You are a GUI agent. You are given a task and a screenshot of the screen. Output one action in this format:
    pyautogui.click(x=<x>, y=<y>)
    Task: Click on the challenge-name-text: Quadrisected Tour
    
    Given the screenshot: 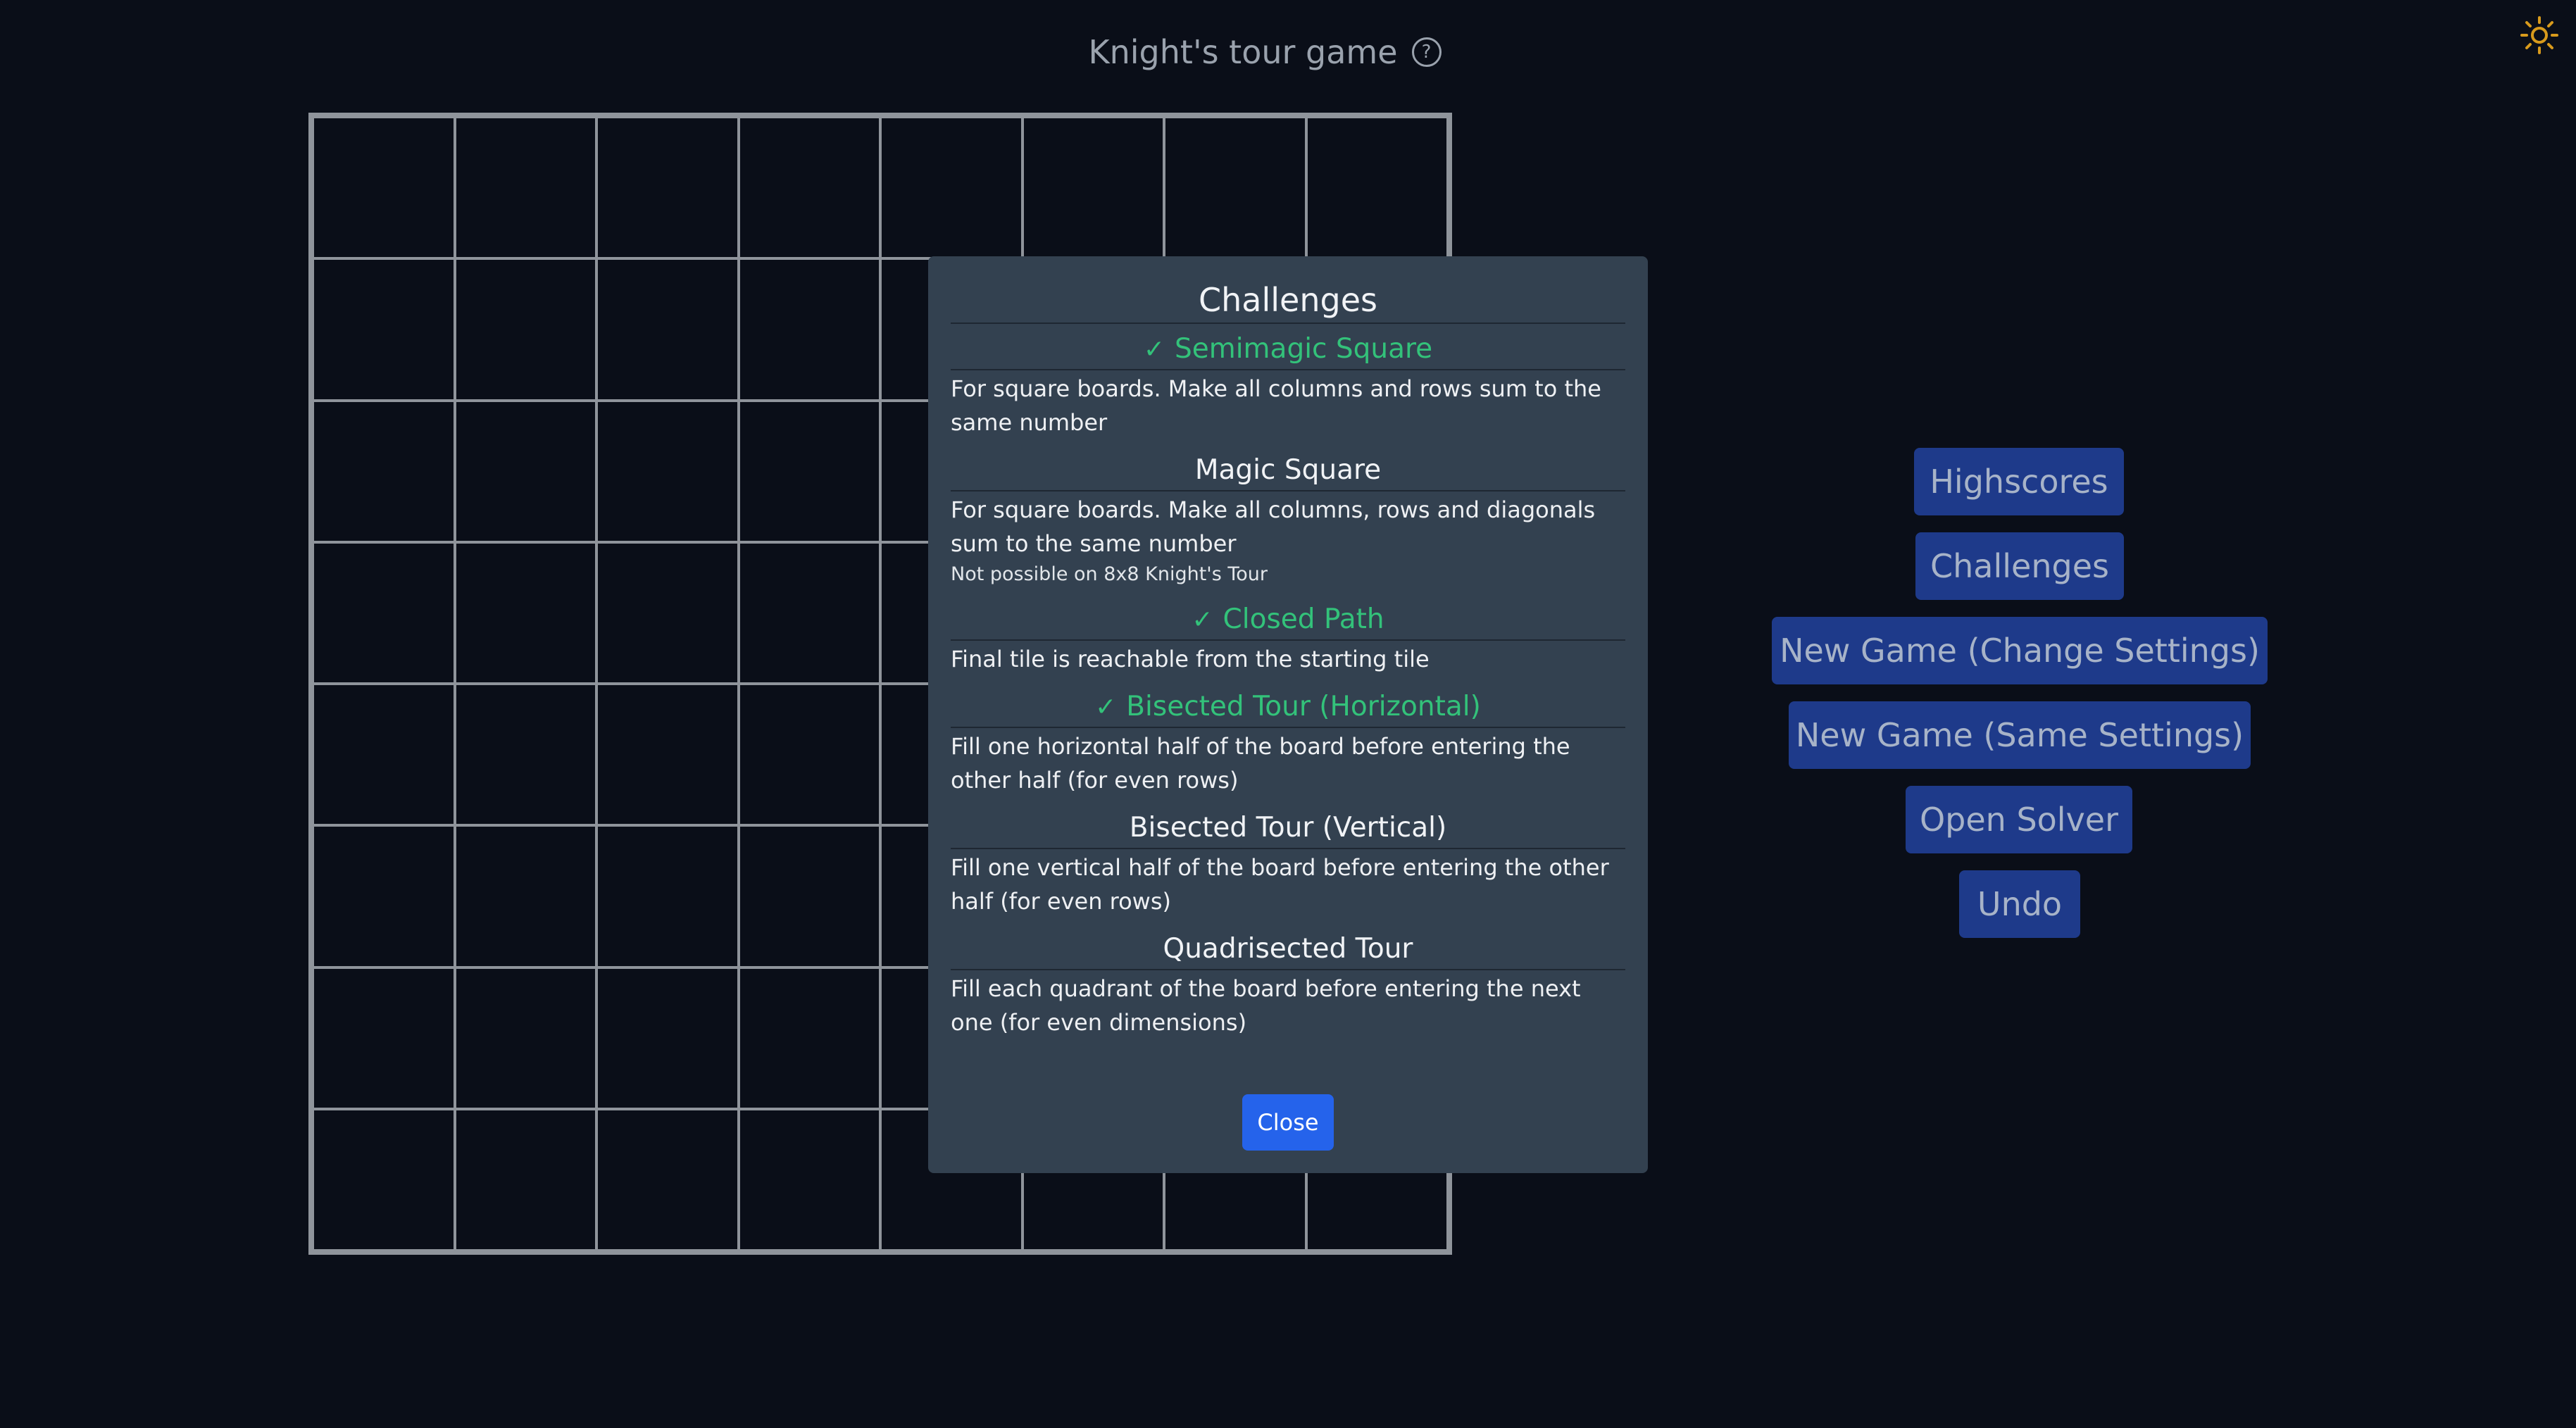 What is the action you would take?
    pyautogui.click(x=1288, y=949)
    